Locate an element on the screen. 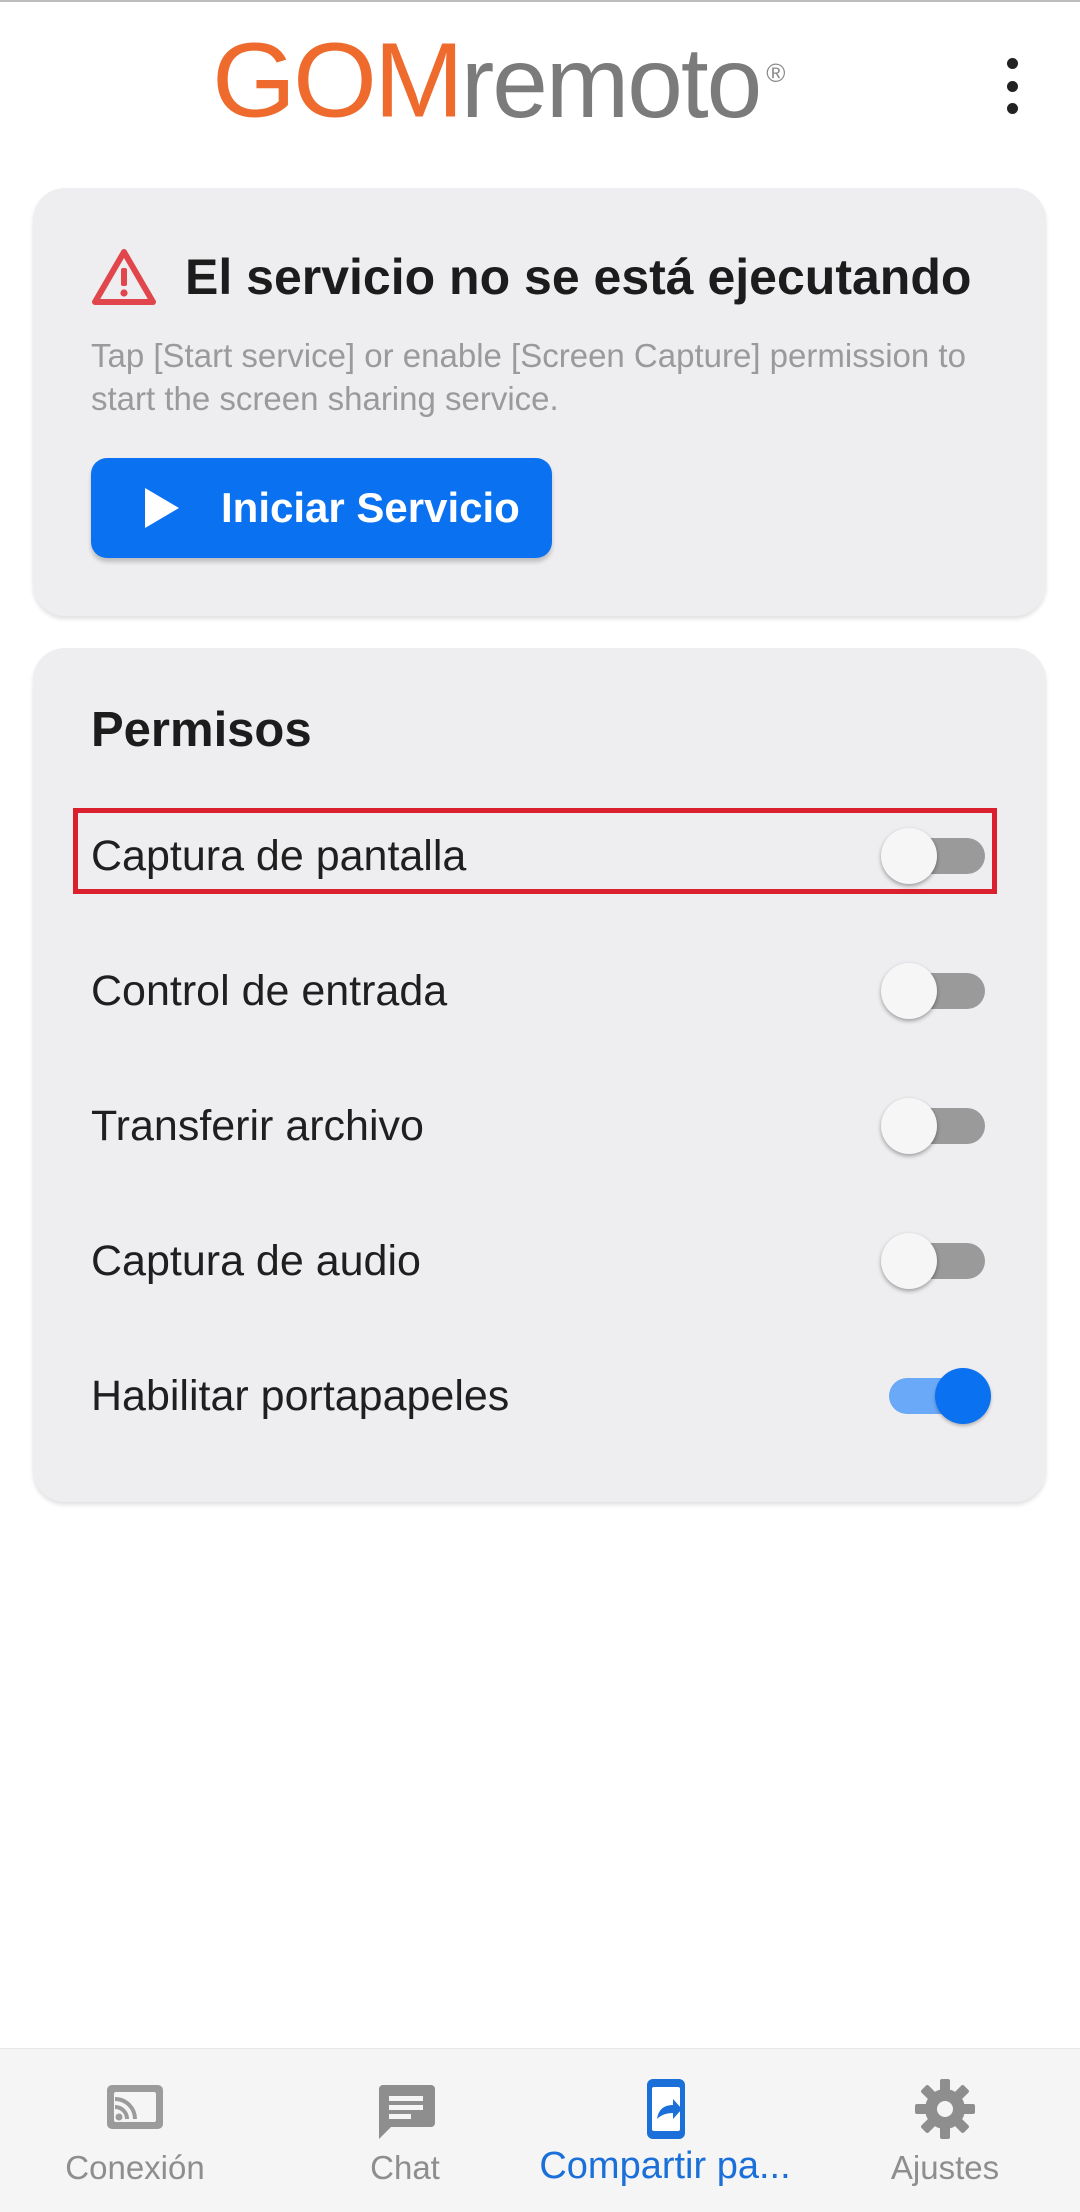 The image size is (1080, 2212). input-control-toggle is located at coordinates (934, 991).